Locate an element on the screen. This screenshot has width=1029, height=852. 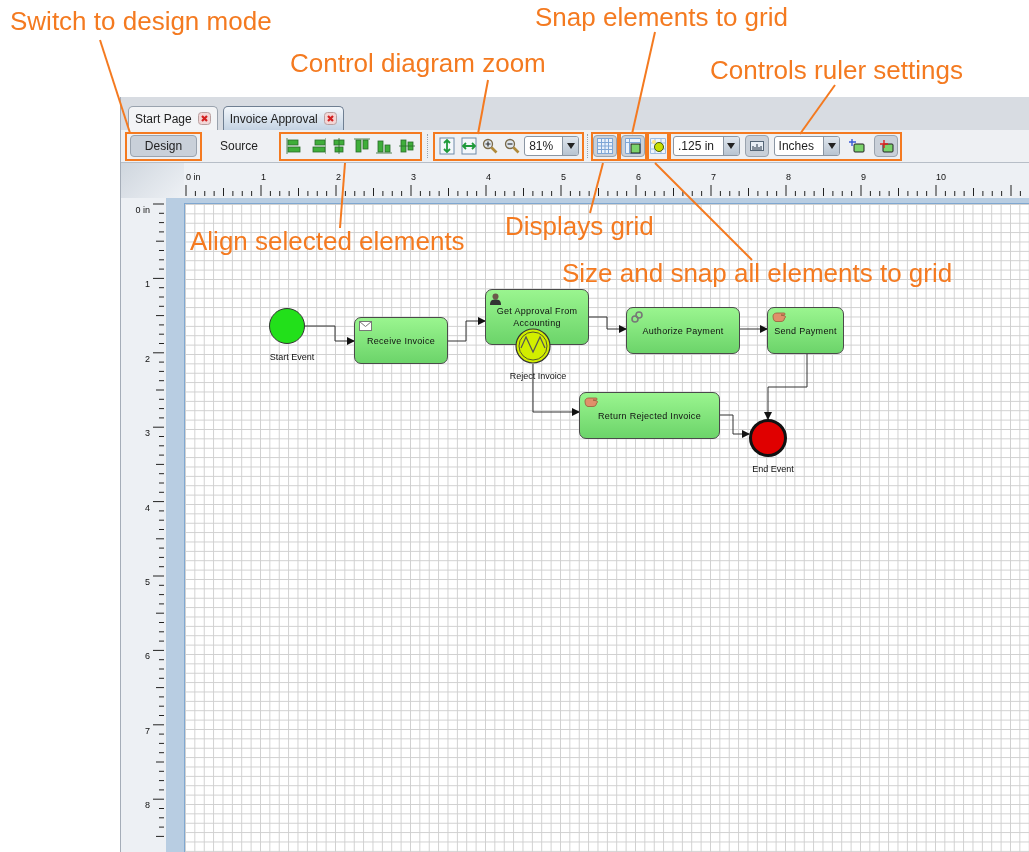
ruler-label: 10 is located at coordinates (941, 177).